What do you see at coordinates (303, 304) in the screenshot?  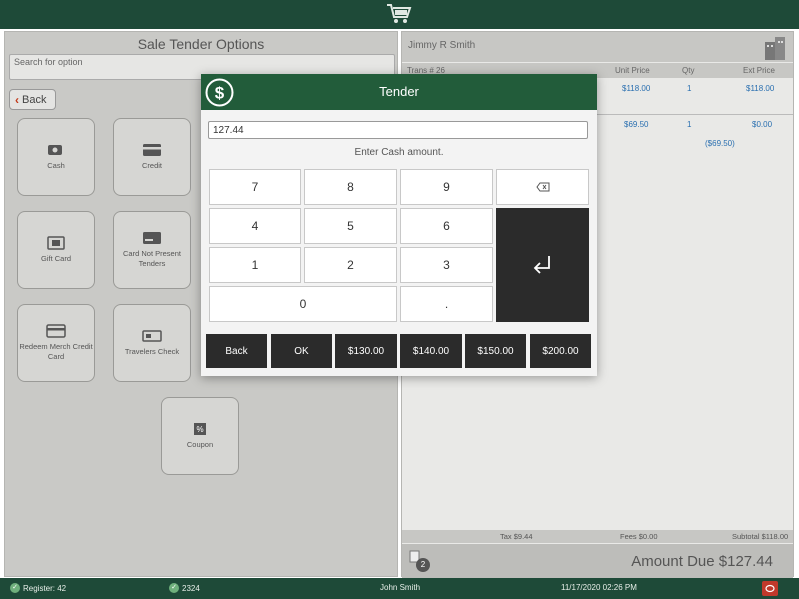 I see `key-0: 0` at bounding box center [303, 304].